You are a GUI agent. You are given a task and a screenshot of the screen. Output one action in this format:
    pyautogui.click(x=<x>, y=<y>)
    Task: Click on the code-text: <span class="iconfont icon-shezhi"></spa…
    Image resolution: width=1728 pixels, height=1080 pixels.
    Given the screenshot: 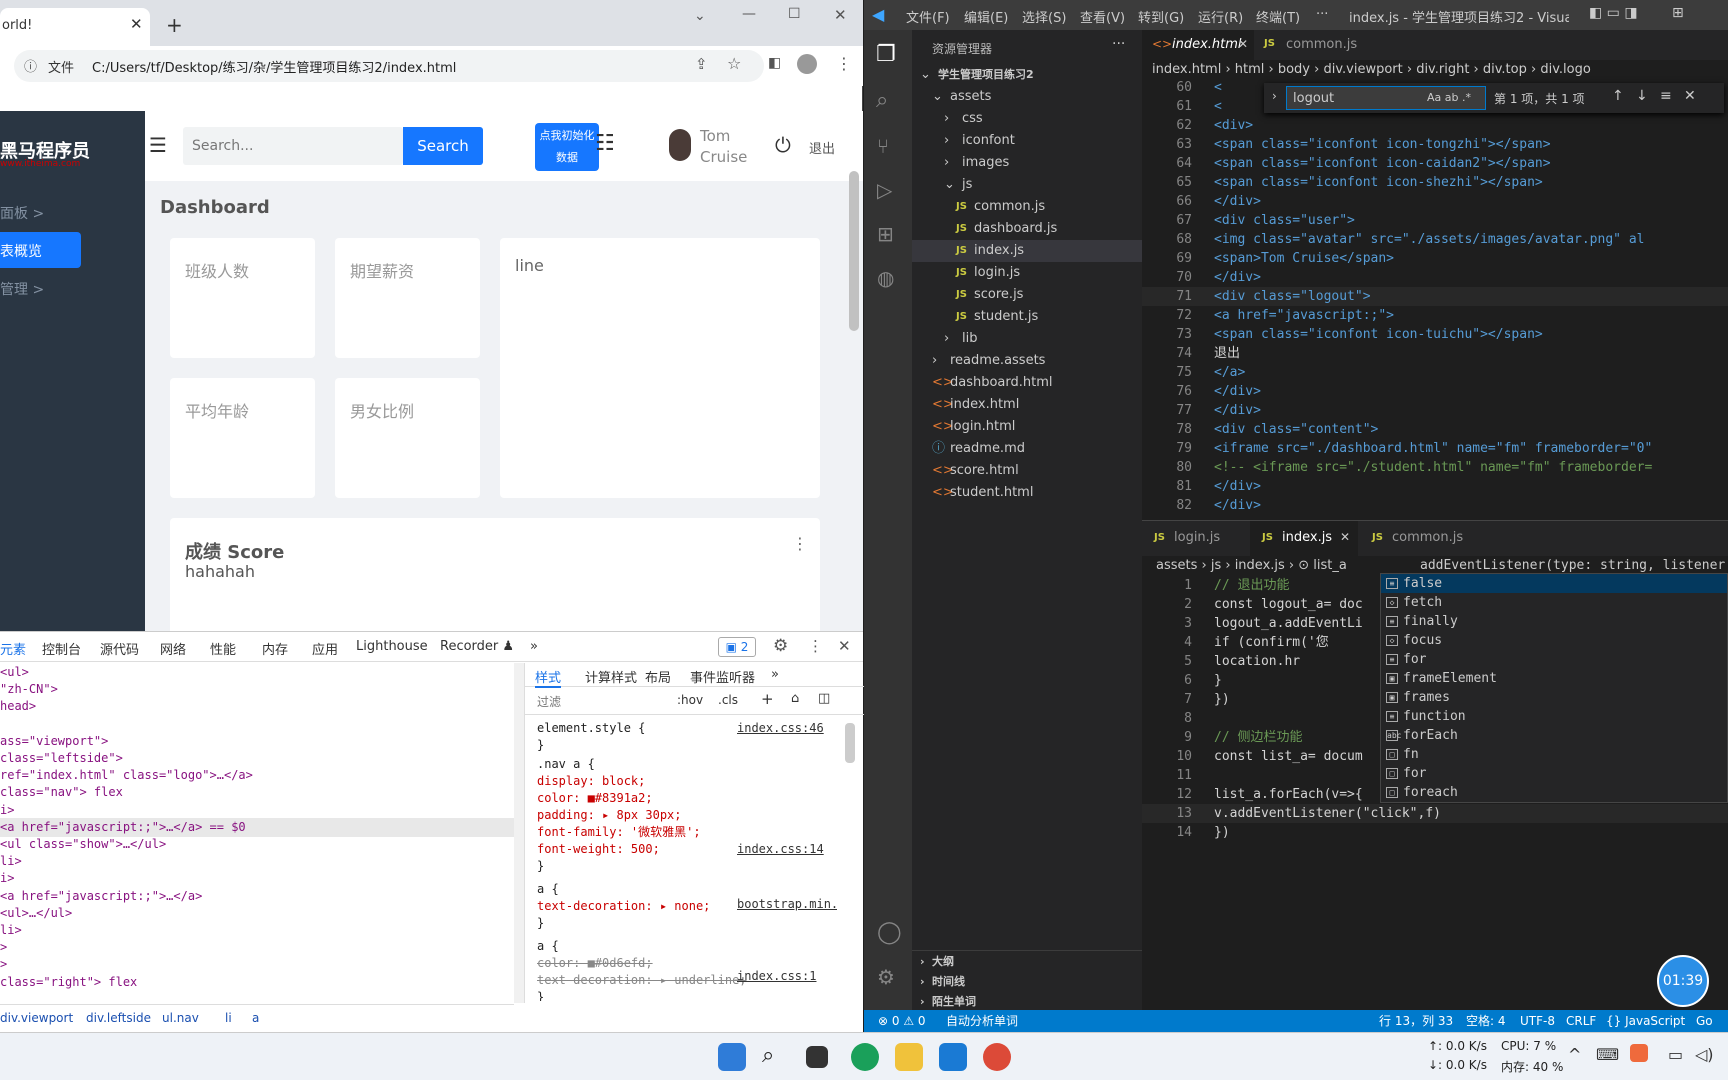 What is the action you would take?
    pyautogui.click(x=1367, y=182)
    